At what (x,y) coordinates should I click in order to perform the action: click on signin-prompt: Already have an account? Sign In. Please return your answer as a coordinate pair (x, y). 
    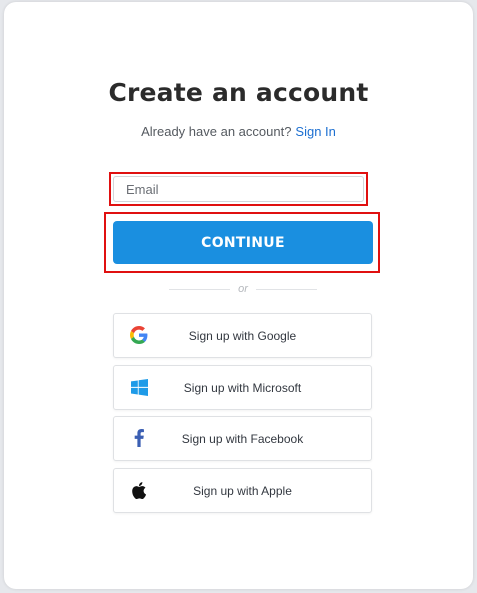
    Looking at the image, I should click on (238, 131).